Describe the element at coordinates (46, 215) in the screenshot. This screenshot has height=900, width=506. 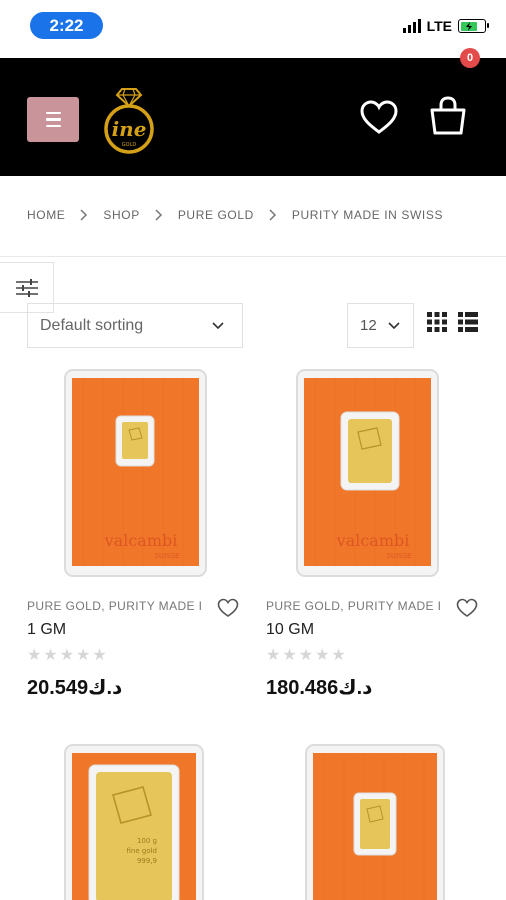
I see `breadcrumb-home: HOME` at that location.